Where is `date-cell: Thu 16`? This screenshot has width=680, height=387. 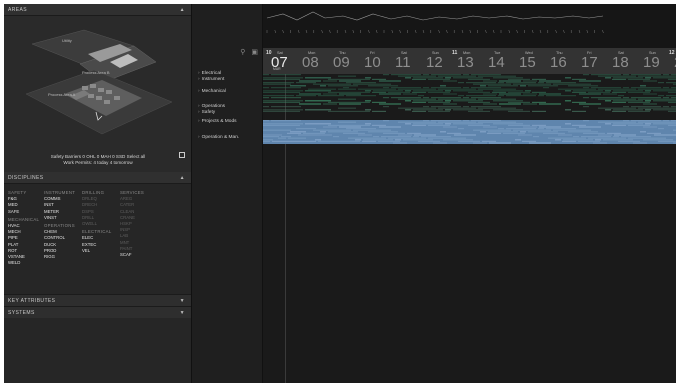
date-cell: Thu 16 is located at coordinates (559, 61).